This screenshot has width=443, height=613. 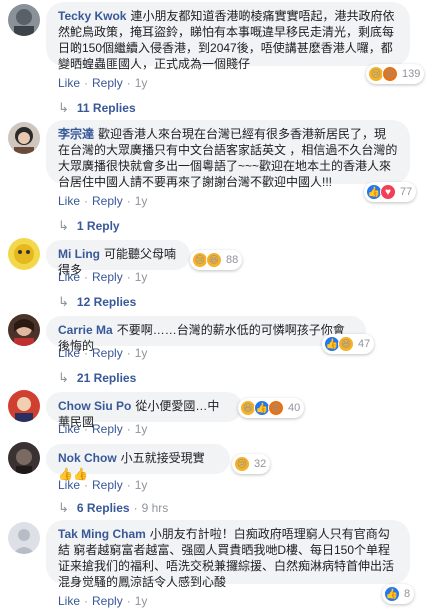 What do you see at coordinates (85, 330) in the screenshot?
I see `comment-author: Carrie Ma` at bounding box center [85, 330].